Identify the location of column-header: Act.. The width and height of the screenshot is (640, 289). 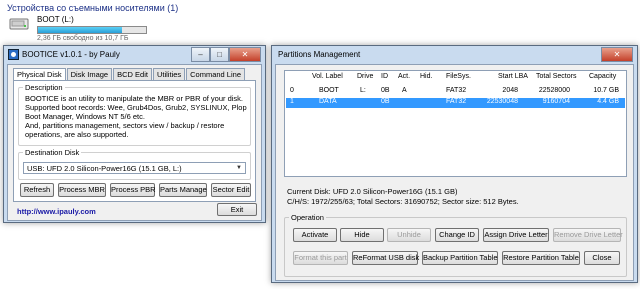
(404, 76).